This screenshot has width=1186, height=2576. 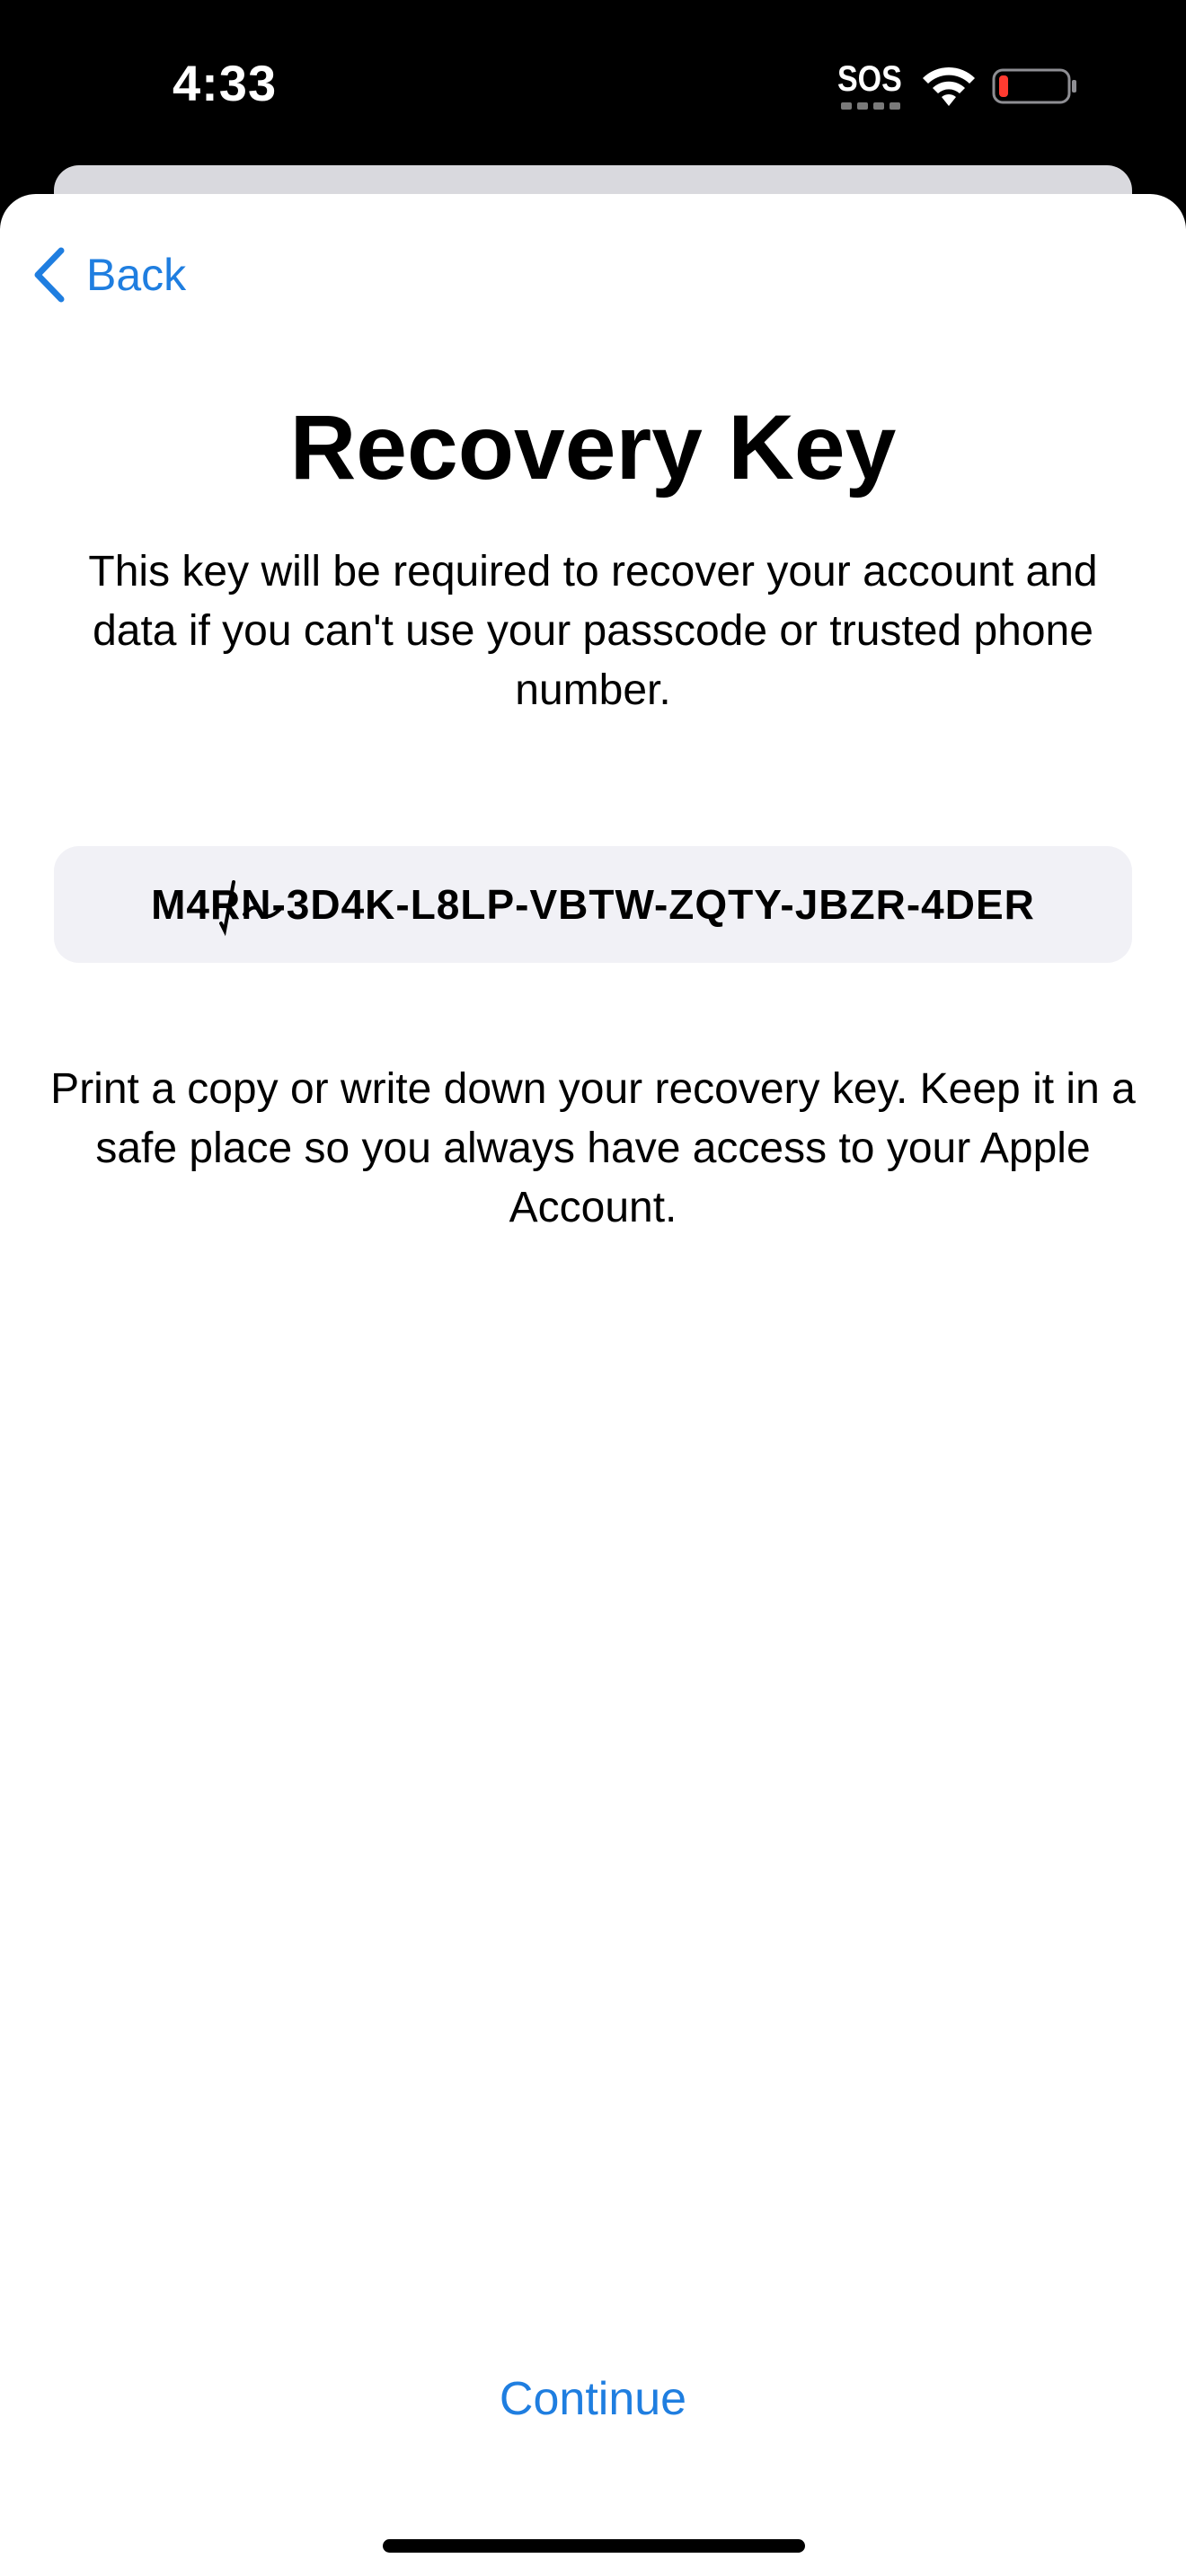 I want to click on back-label: Back, so click(x=136, y=275).